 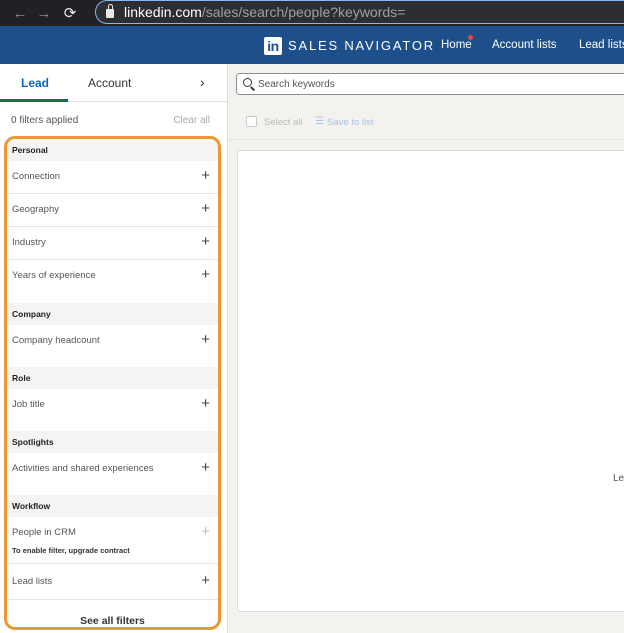 I want to click on filter-years-of-experience: Years of experience +, so click(x=112, y=276).